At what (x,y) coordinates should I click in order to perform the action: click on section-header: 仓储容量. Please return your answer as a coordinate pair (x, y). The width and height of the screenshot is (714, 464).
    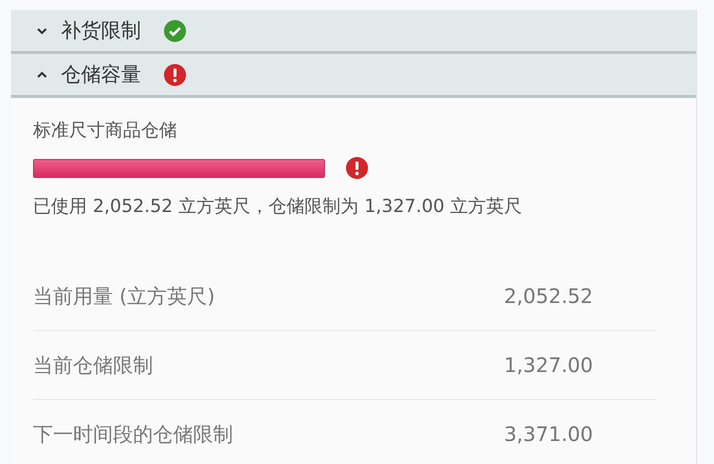
    Looking at the image, I should click on (353, 76).